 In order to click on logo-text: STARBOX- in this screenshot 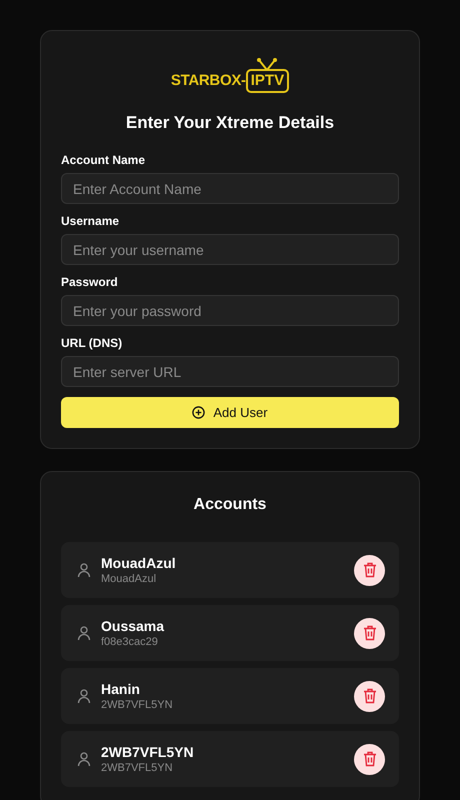, I will do `click(208, 80)`.